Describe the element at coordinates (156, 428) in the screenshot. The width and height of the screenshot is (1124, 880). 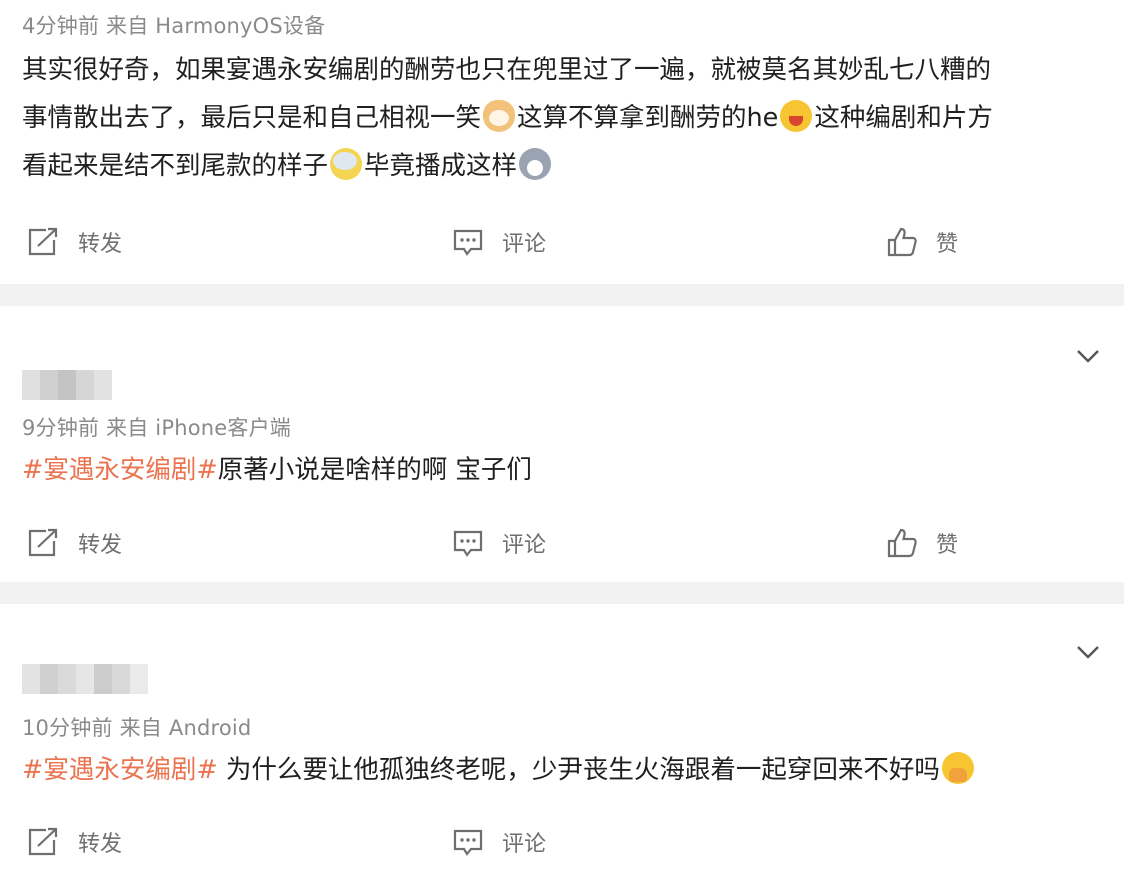
I see `post-meta: 9分钟前 来自 iPhone客户端` at that location.